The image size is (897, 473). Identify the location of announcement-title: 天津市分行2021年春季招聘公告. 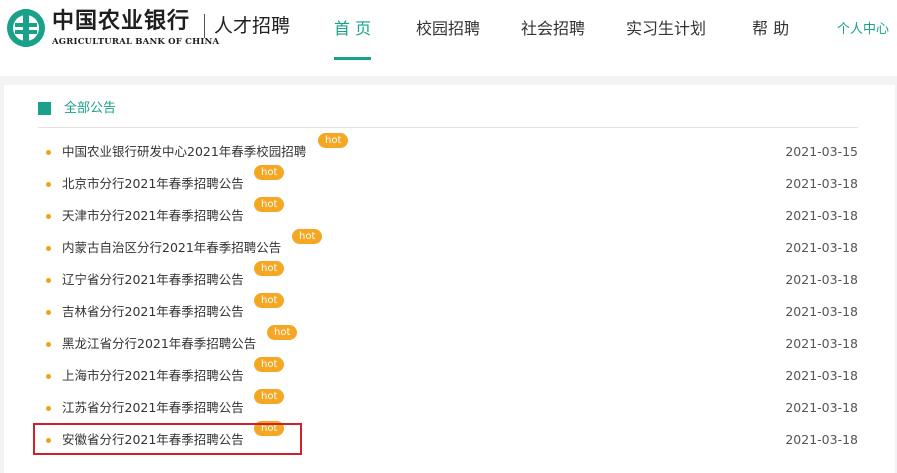
(153, 216).